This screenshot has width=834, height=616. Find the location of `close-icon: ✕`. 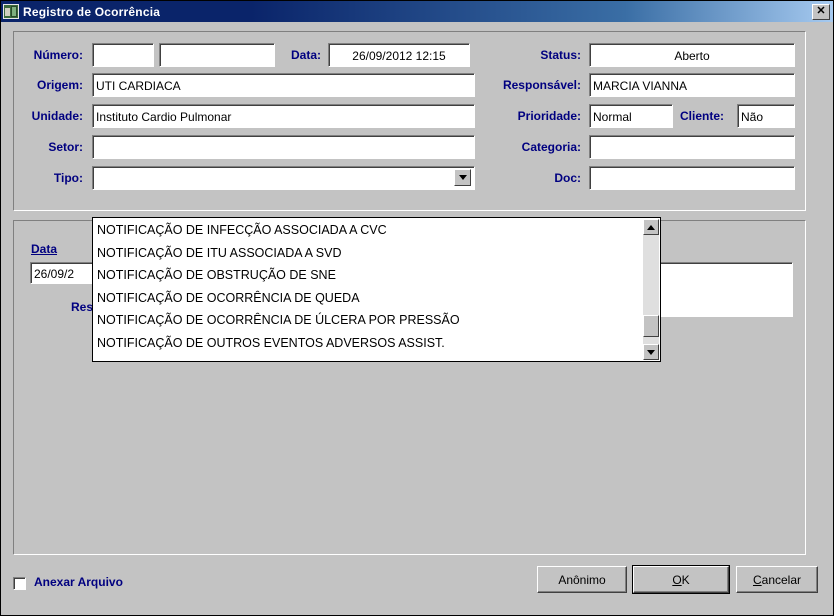

close-icon: ✕ is located at coordinates (821, 11).